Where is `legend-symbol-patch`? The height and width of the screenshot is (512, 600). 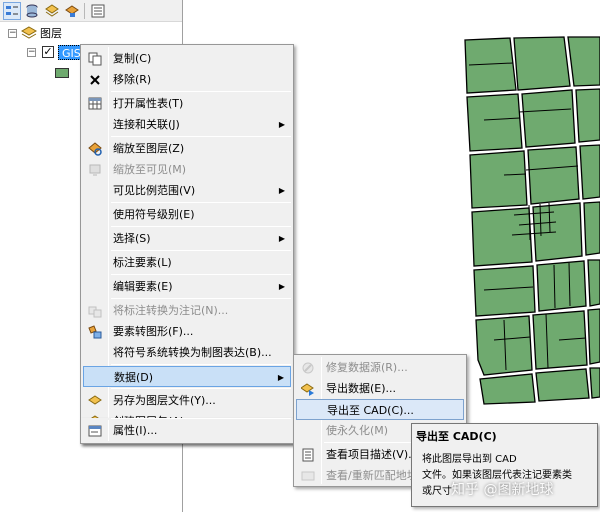 legend-symbol-patch is located at coordinates (62, 73).